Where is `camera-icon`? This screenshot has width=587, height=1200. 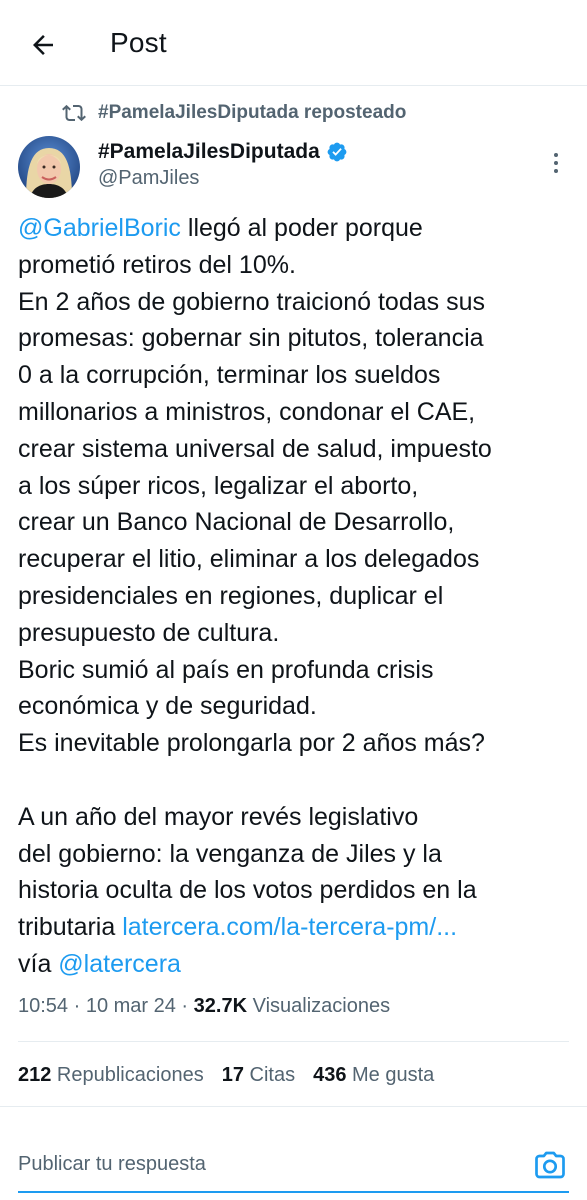
camera-icon is located at coordinates (550, 1165).